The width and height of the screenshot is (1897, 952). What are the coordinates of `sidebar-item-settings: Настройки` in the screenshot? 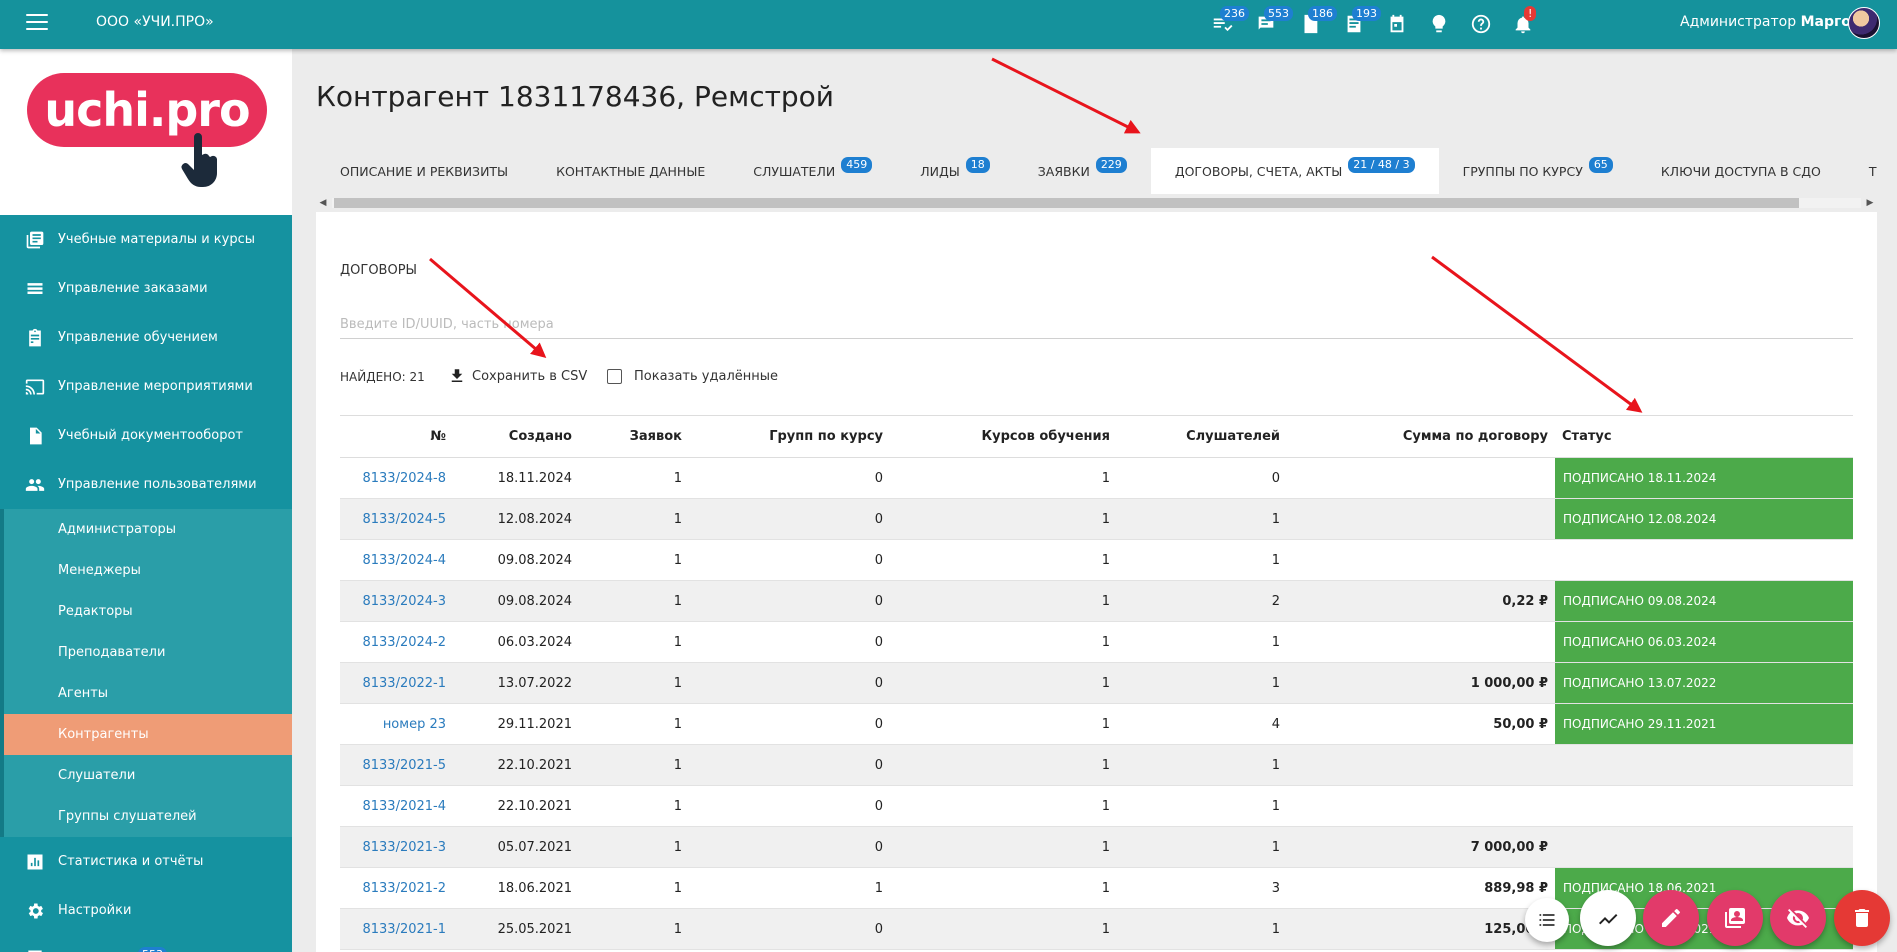 It's located at (146, 910).